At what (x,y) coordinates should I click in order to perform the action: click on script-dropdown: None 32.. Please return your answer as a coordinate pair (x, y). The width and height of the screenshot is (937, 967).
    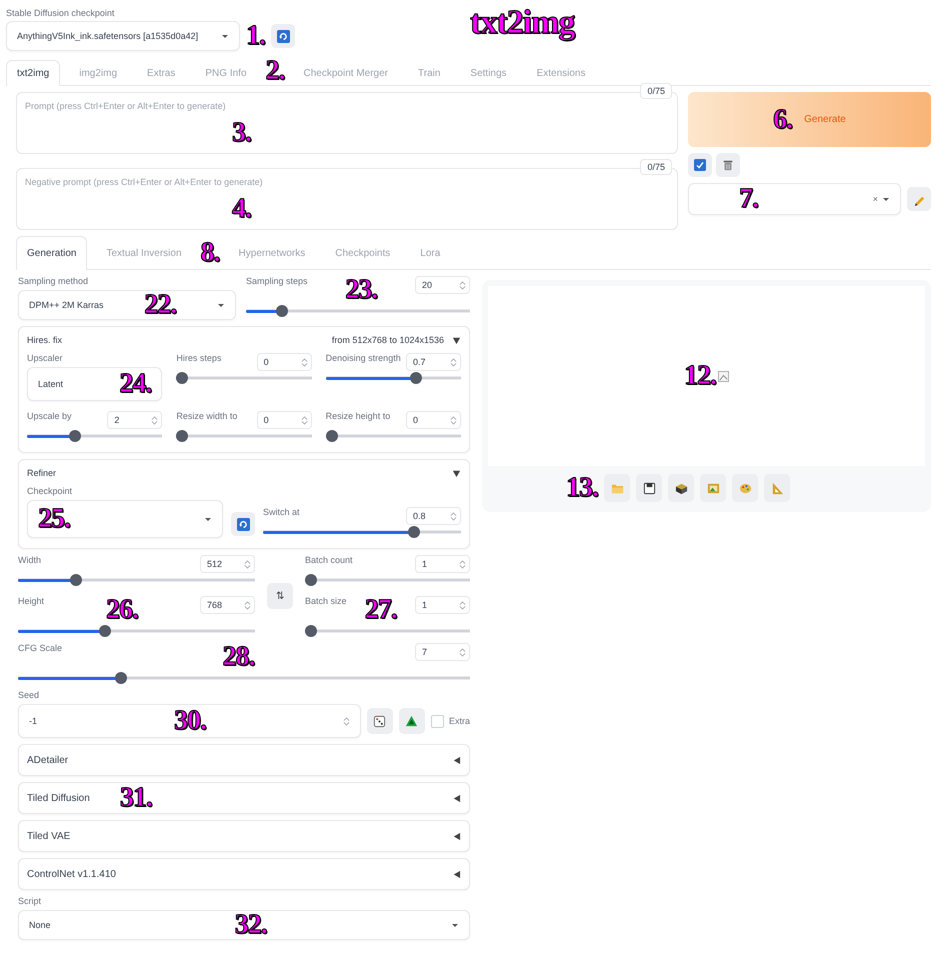
    Looking at the image, I should click on (244, 925).